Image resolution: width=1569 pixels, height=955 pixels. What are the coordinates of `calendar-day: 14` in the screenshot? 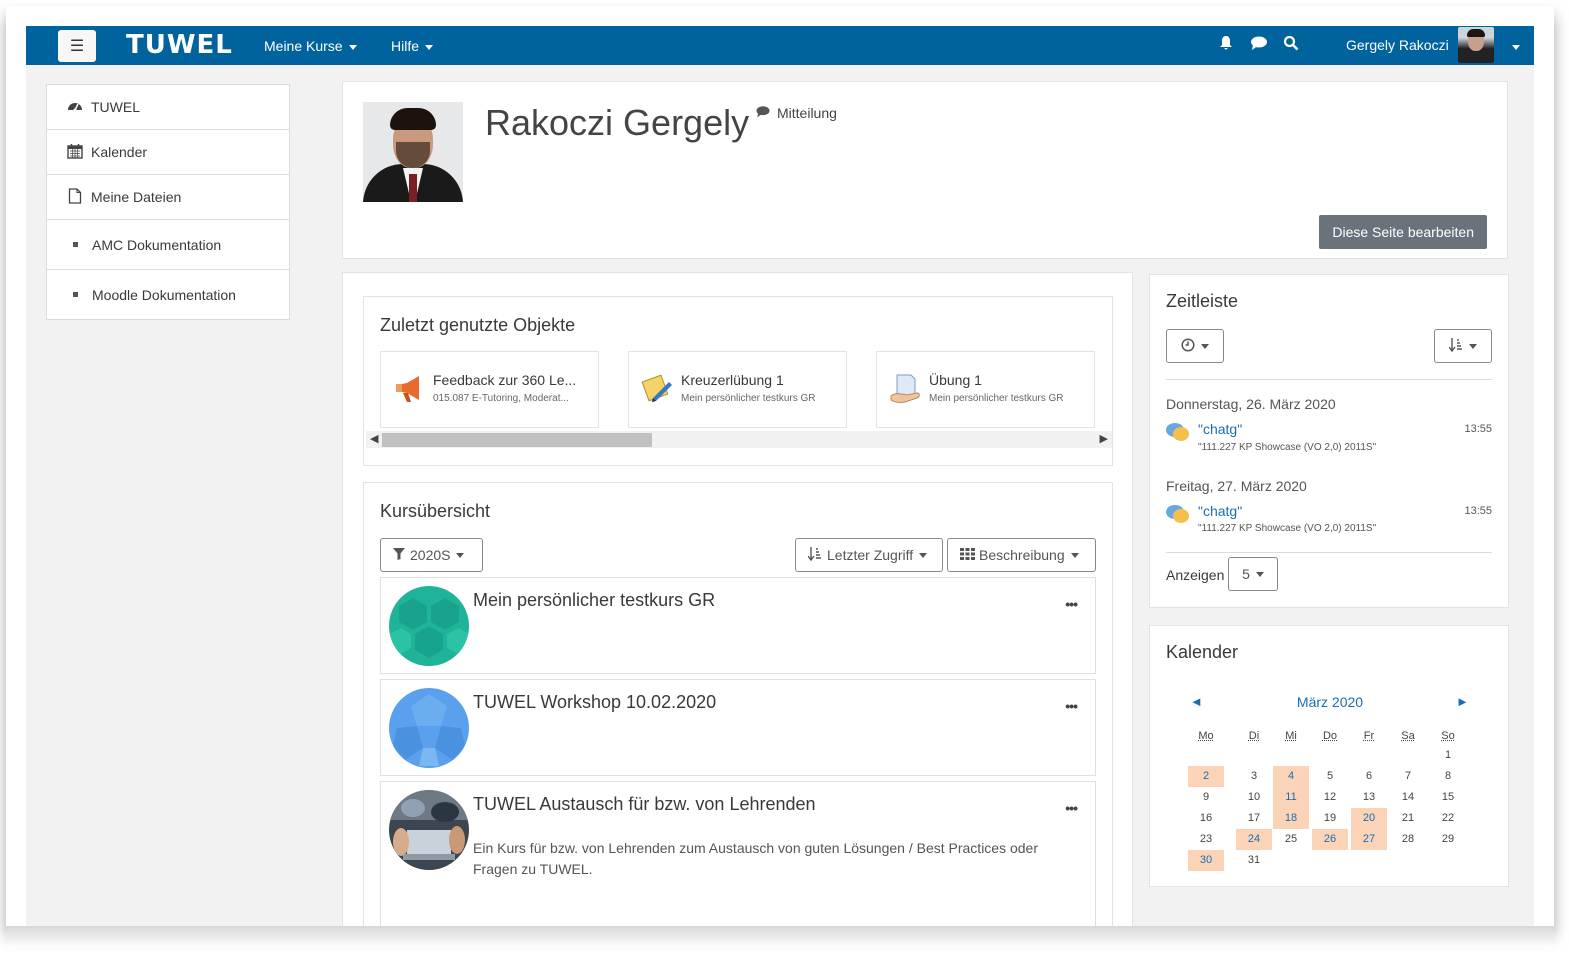 It's located at (1408, 797).